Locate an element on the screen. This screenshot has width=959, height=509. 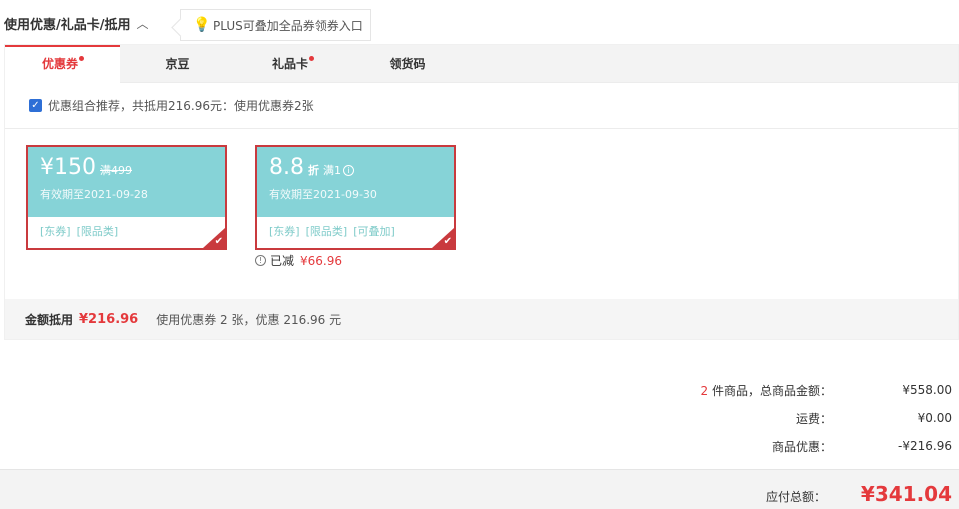
discount-label: 商品优惠： is located at coordinates (801, 446).